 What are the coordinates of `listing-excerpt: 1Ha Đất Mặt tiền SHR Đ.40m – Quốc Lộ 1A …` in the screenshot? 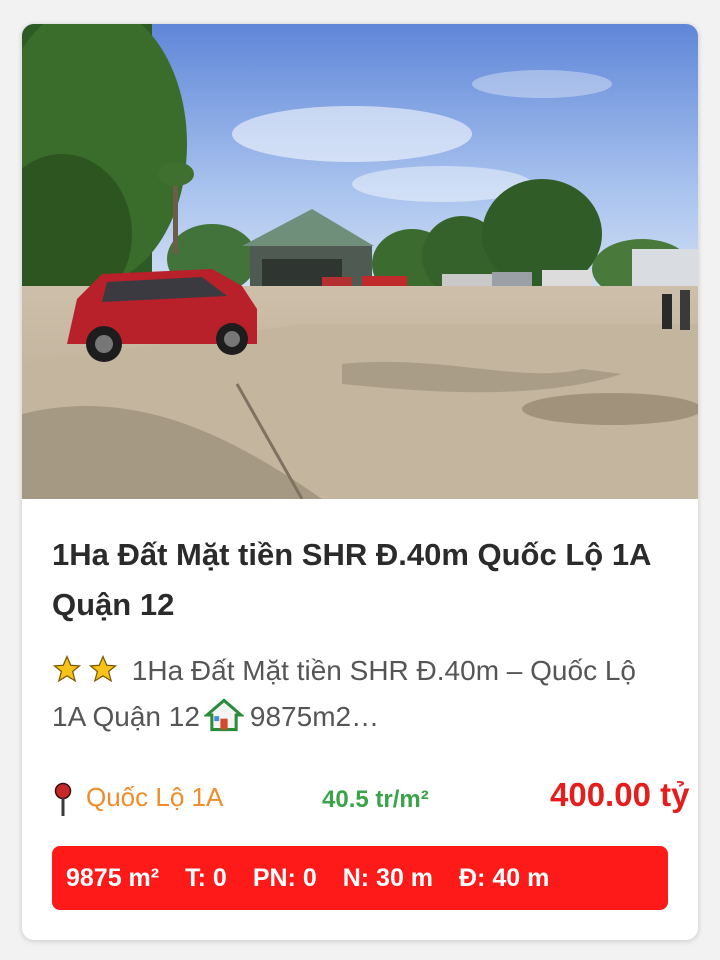 It's located at (362, 694).